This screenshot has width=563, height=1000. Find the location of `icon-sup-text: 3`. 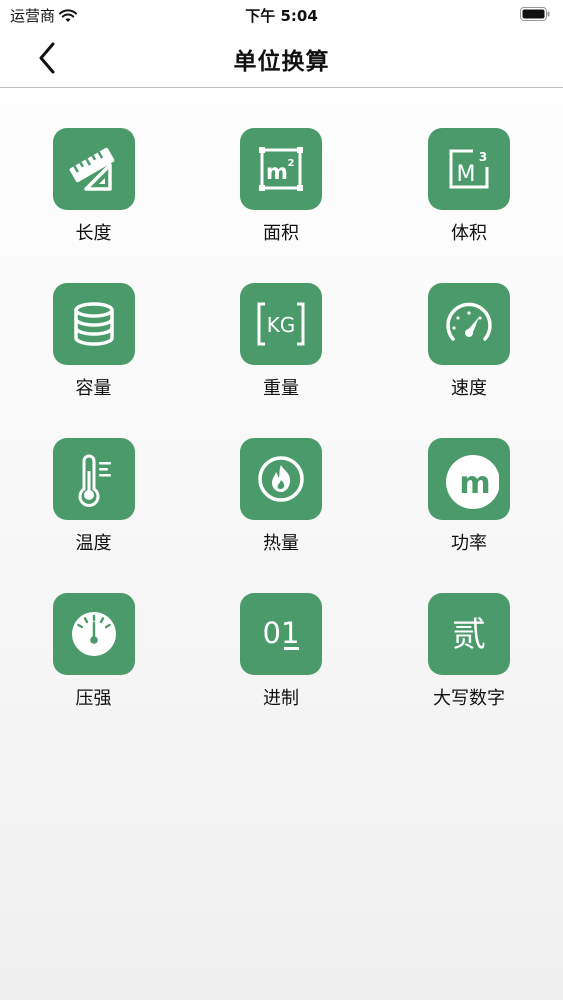

icon-sup-text: 3 is located at coordinates (483, 157).